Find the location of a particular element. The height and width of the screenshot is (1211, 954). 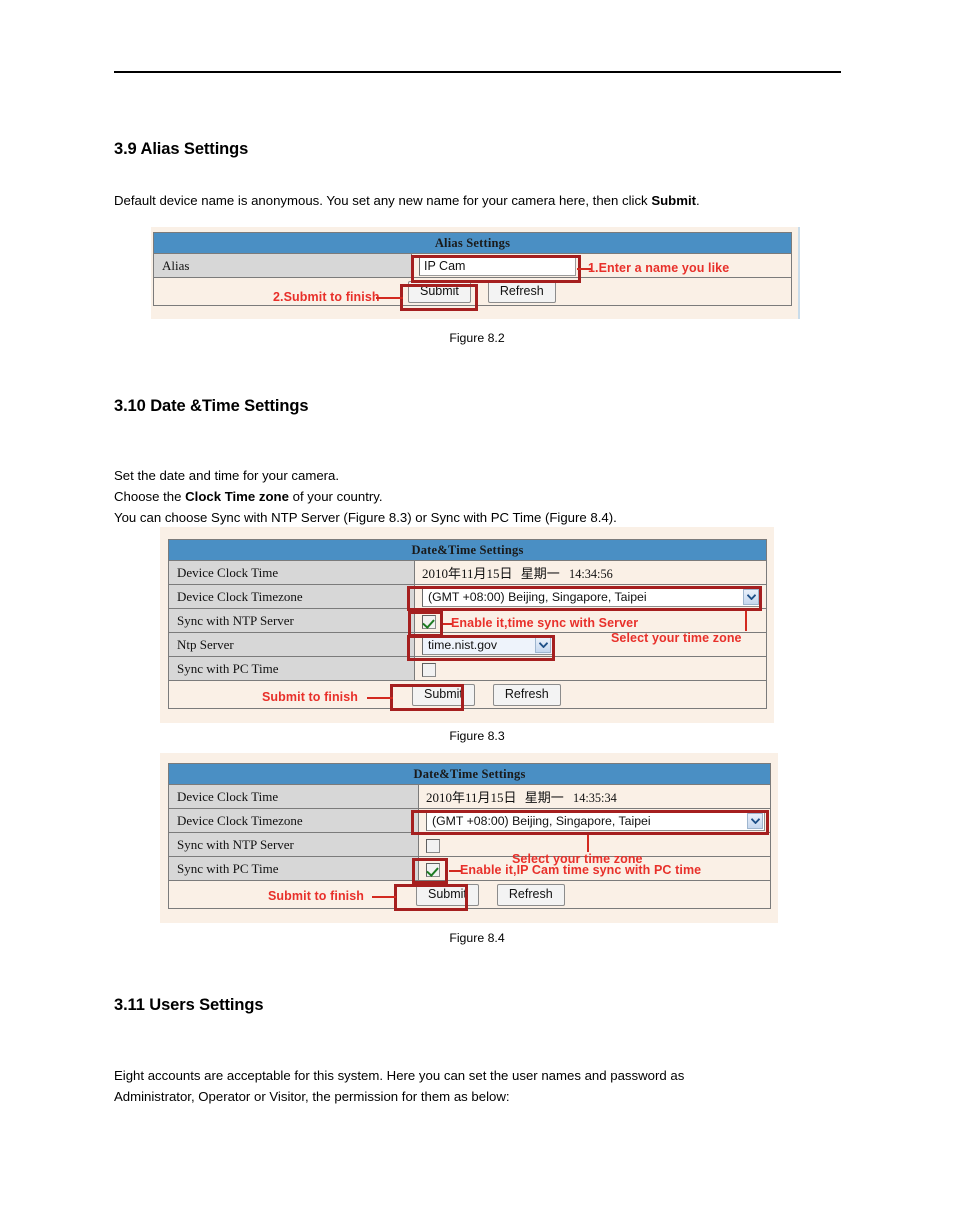

alias-button-row: Submit Refresh is located at coordinates (472, 291).